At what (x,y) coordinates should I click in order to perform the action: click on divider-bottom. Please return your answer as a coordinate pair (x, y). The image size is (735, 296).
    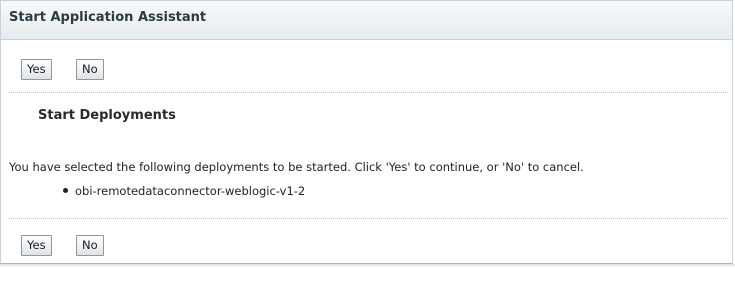
    Looking at the image, I should click on (368, 218).